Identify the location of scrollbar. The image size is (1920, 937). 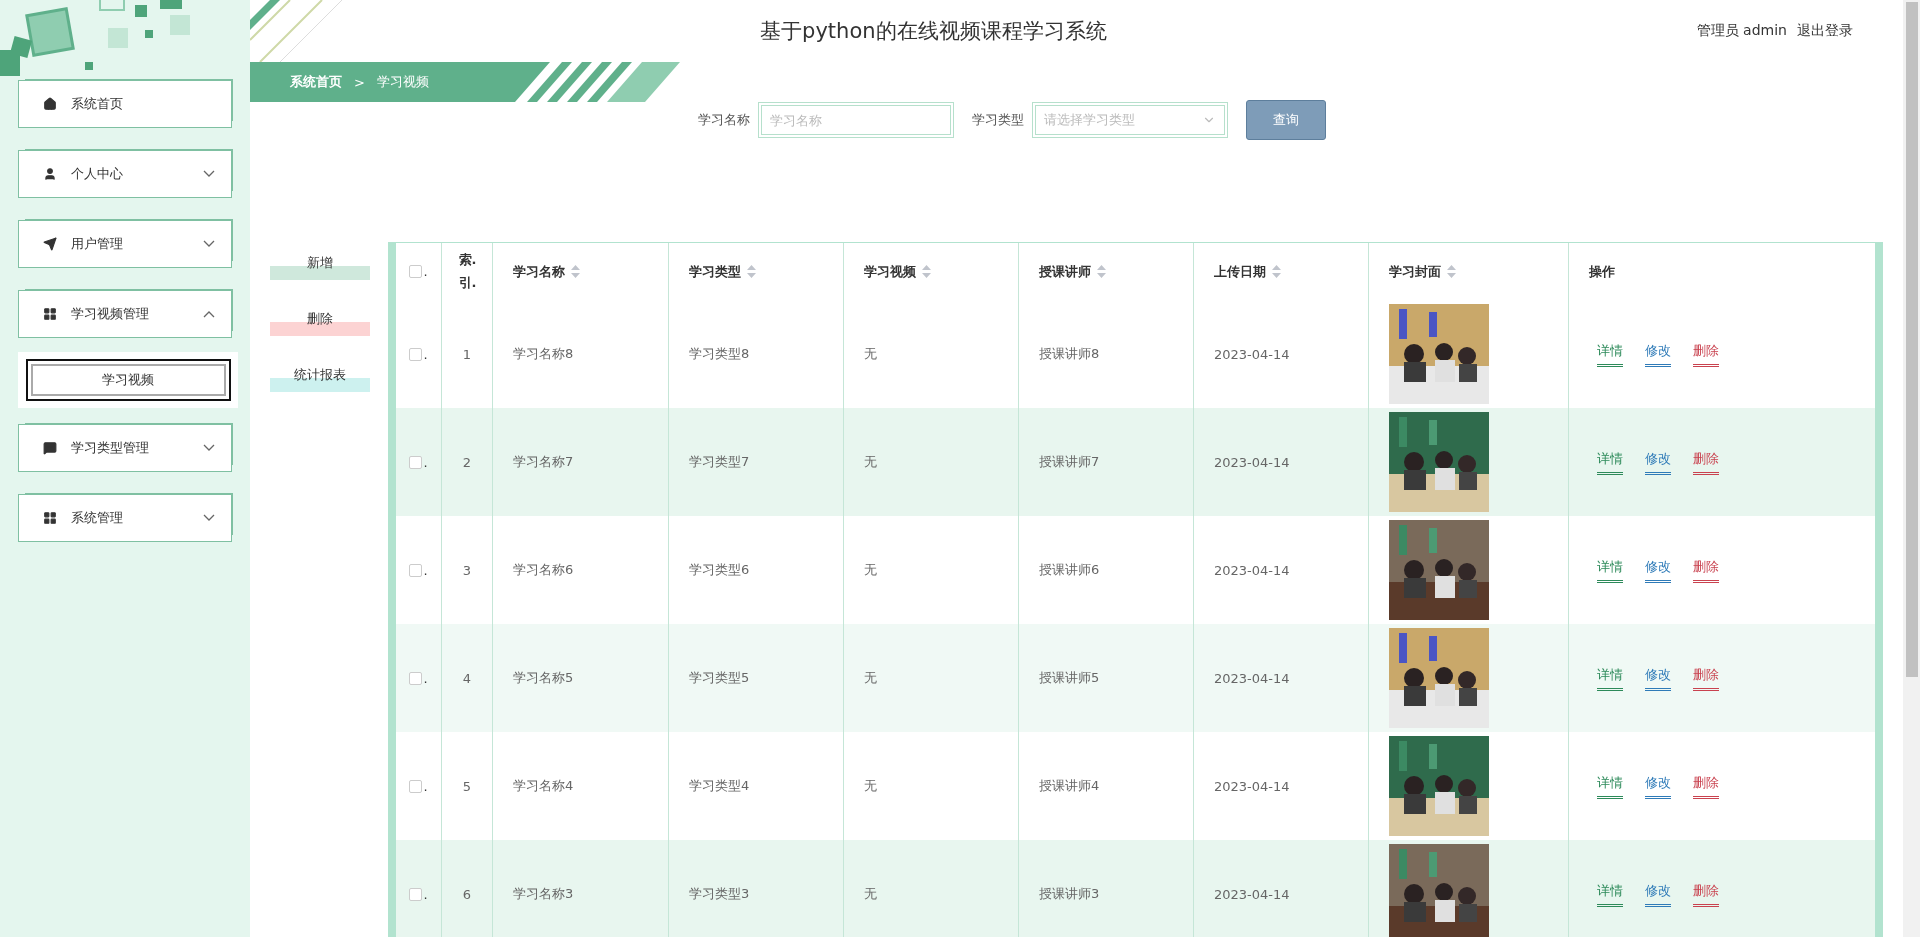
(1911, 468).